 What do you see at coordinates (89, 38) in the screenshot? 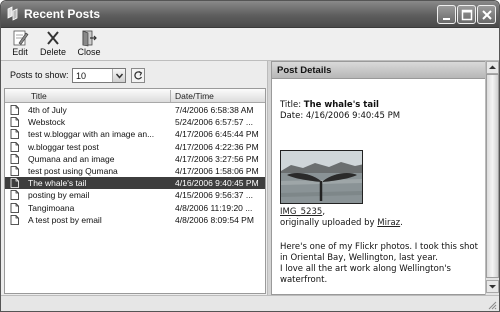
I see `exit-door-icon` at bounding box center [89, 38].